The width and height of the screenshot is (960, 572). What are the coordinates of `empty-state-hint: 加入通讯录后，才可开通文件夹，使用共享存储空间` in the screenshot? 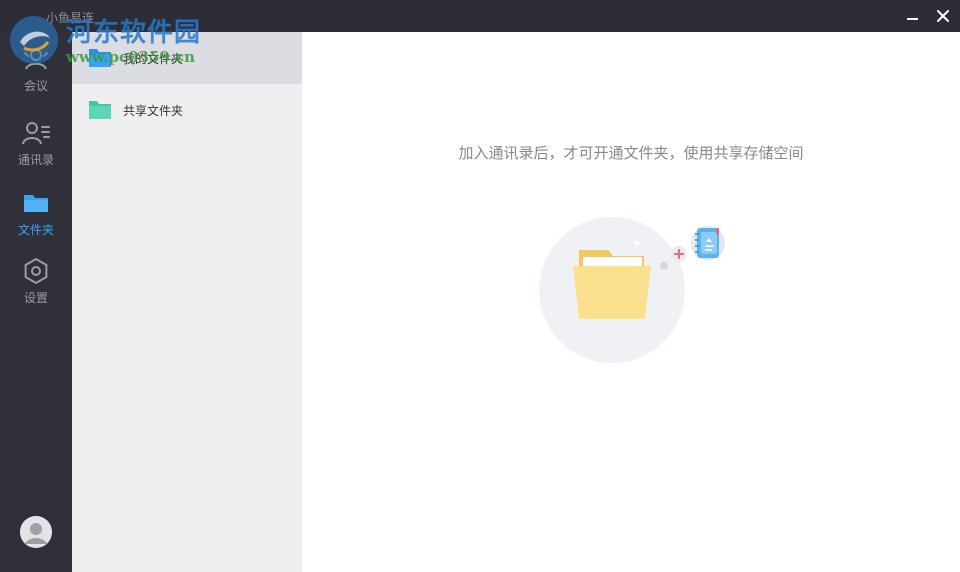 It's located at (631, 153).